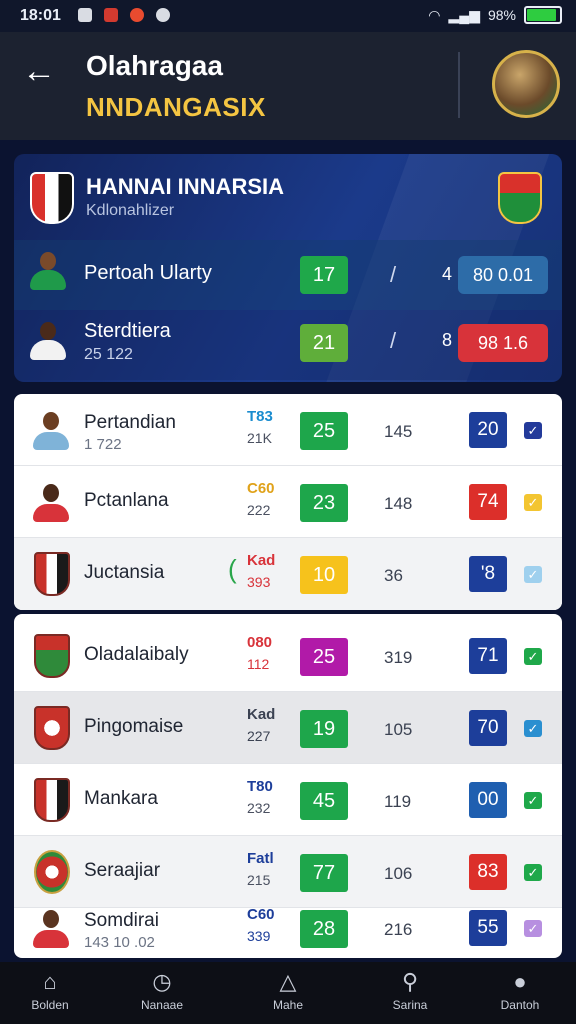 This screenshot has height=1024, width=576. What do you see at coordinates (288, 800) in the screenshot?
I see `list-item: Mankara T80 232 45 119 00 ✓` at bounding box center [288, 800].